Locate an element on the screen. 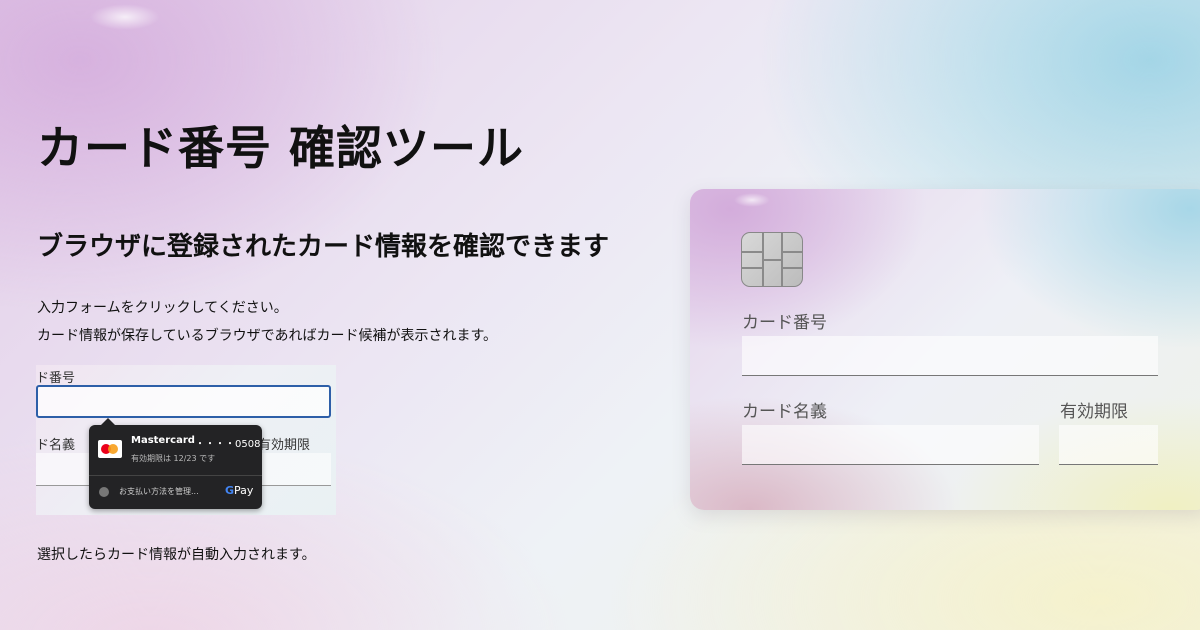  example-card-number-label: ド番号 is located at coordinates (56, 378).